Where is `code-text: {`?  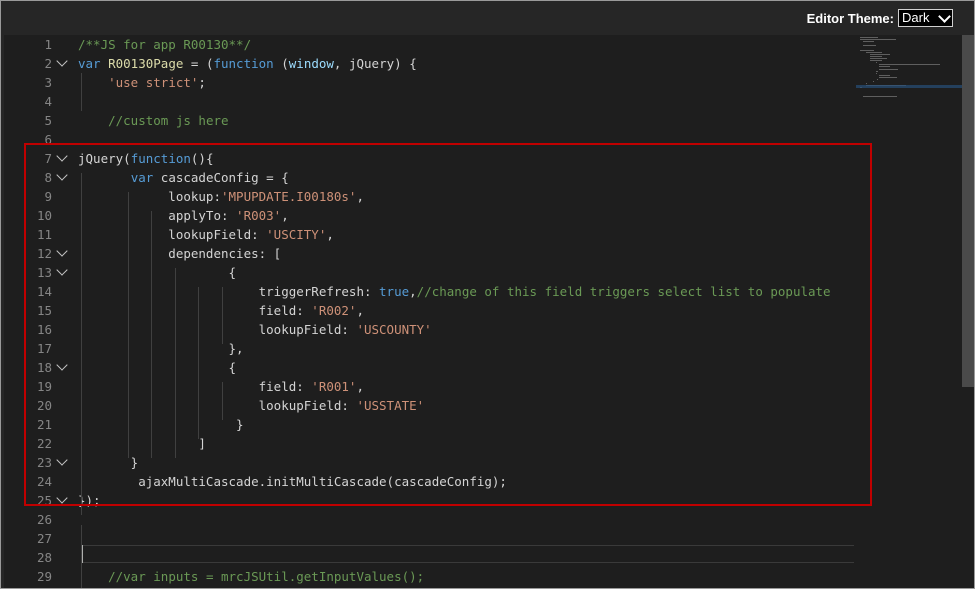 code-text: { is located at coordinates (157, 367).